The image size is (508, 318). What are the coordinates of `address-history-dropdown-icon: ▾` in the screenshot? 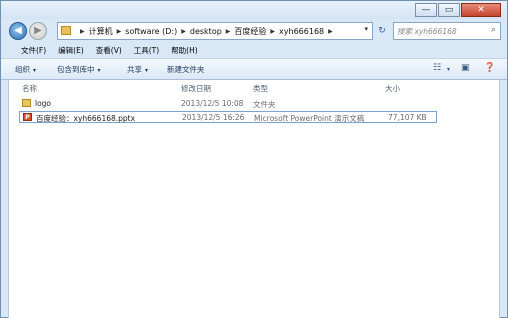 It's located at (366, 29).